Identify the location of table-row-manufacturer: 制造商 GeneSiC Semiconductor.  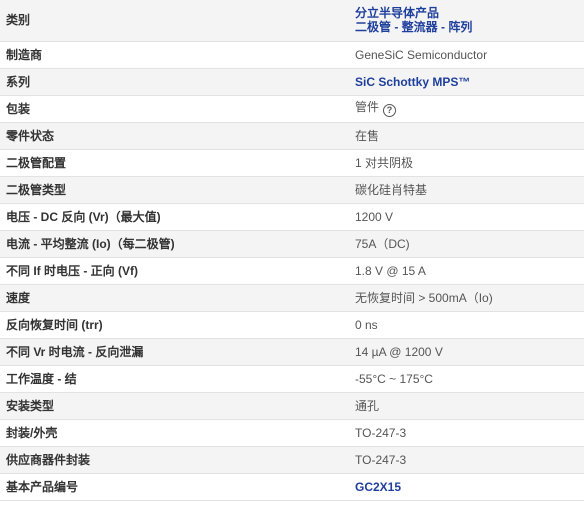
(292, 55).